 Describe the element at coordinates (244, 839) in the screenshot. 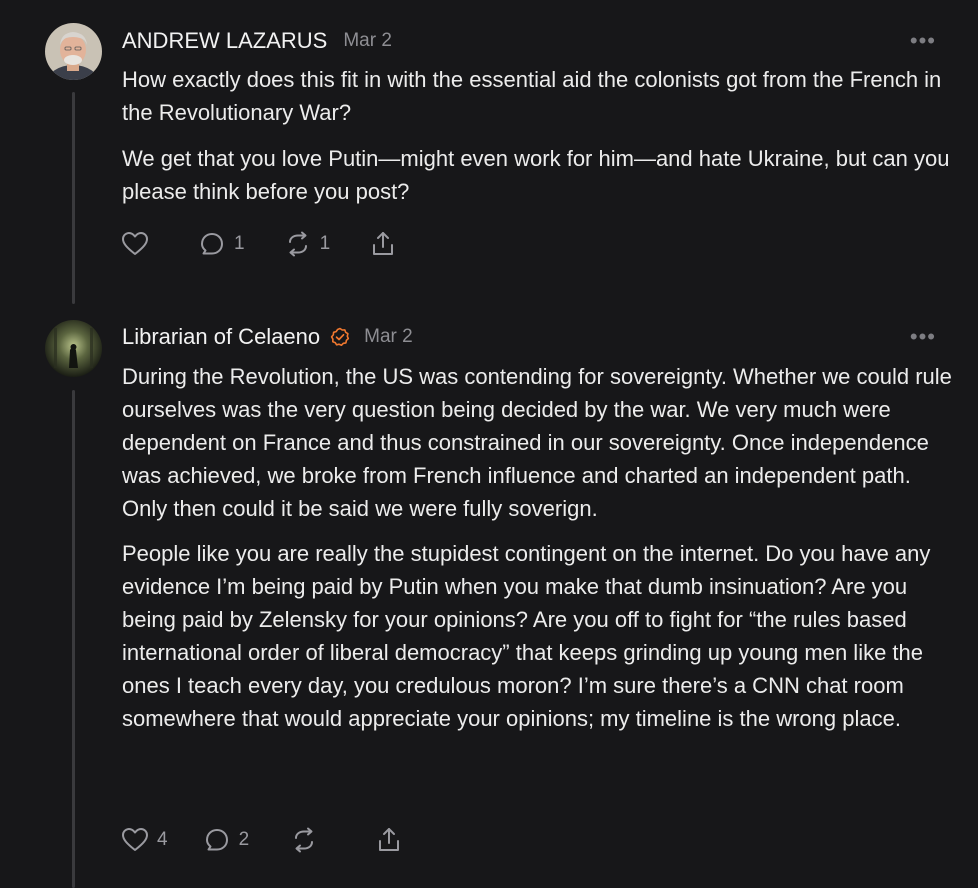

I see `reply-count: 2` at that location.